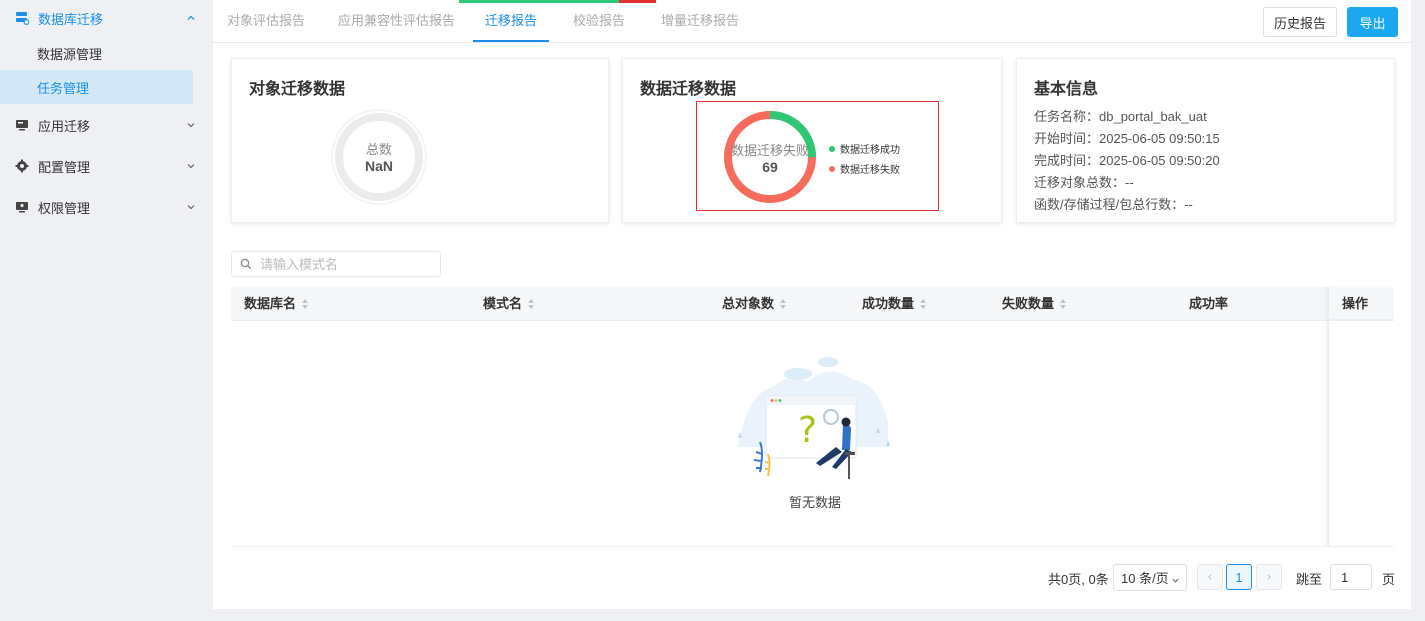  Describe the element at coordinates (815, 502) in the screenshot. I see `empty-state-text: 暂无数据` at that location.